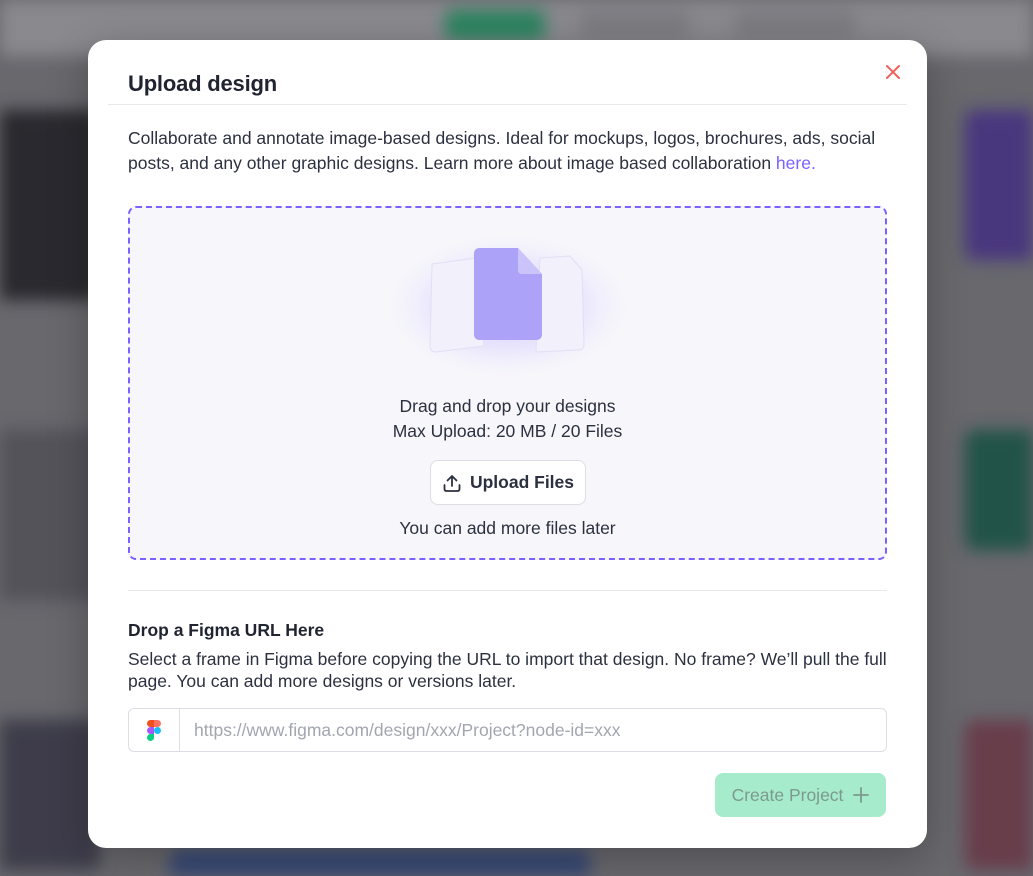 This screenshot has height=876, width=1033. Describe the element at coordinates (861, 795) in the screenshot. I see `plus-icon` at that location.